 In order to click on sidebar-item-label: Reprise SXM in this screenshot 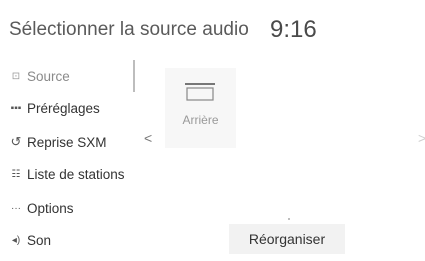, I will do `click(67, 142)`.